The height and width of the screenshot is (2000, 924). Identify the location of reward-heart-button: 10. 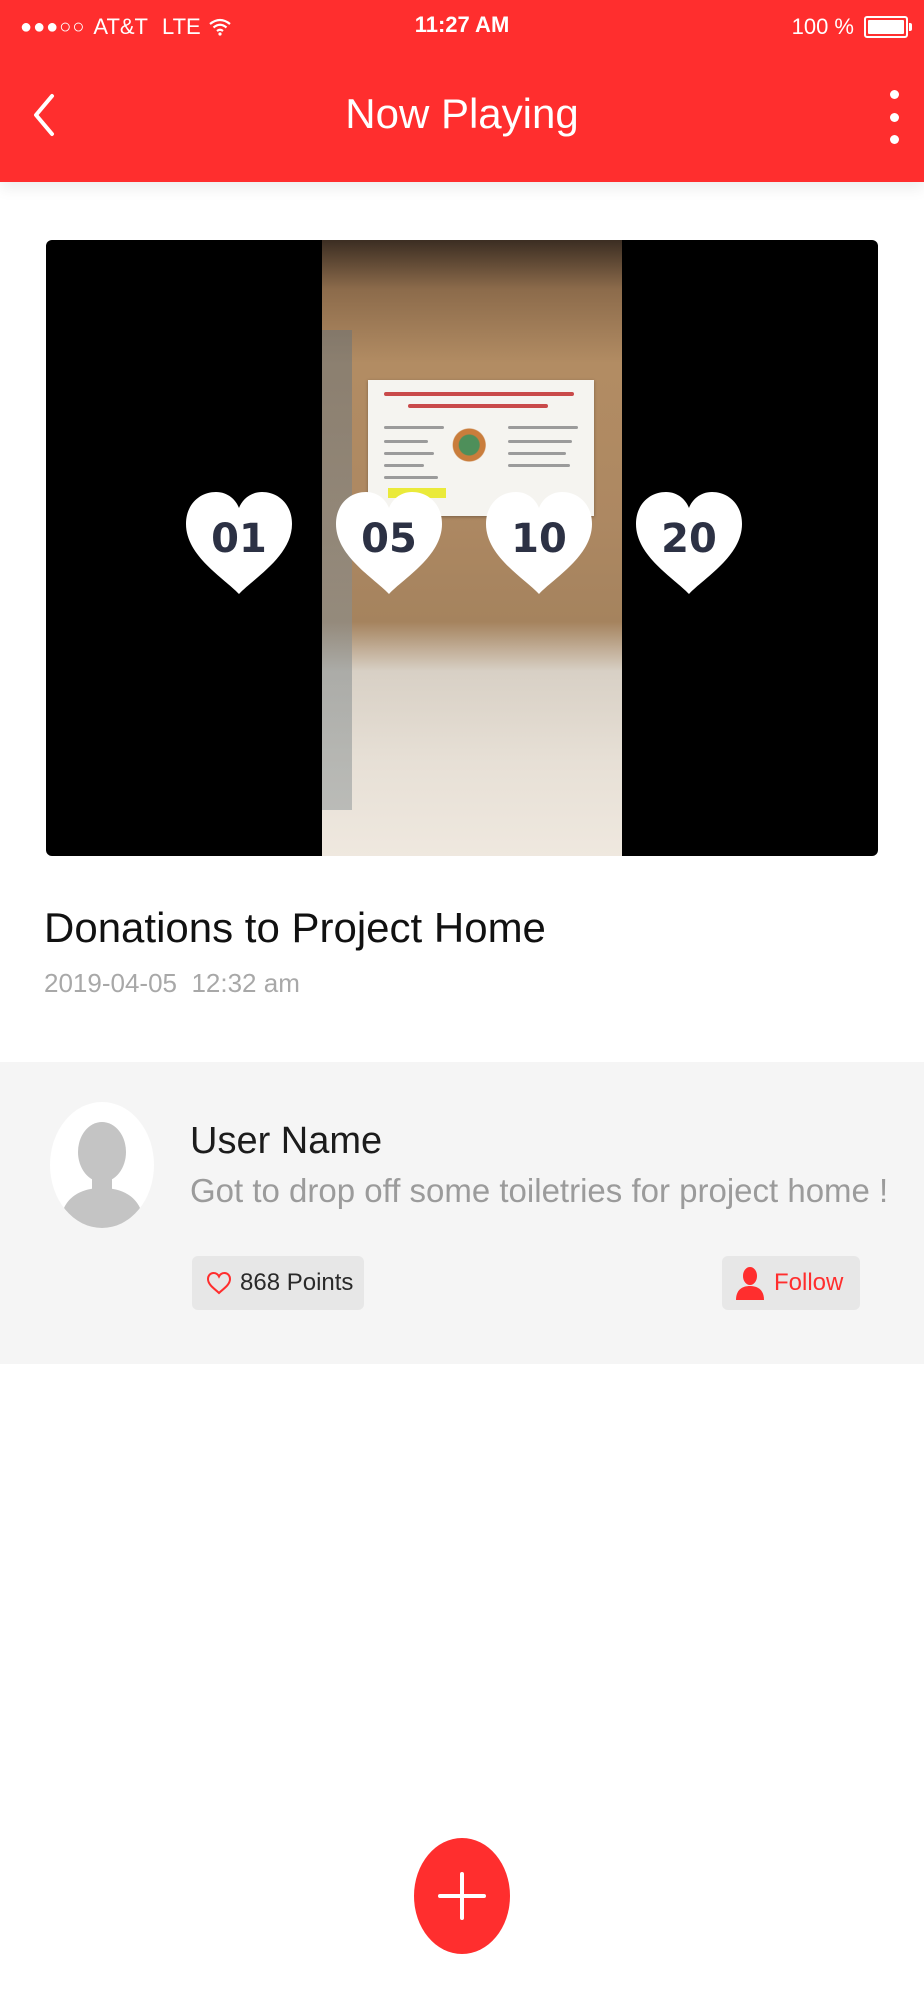
(539, 545).